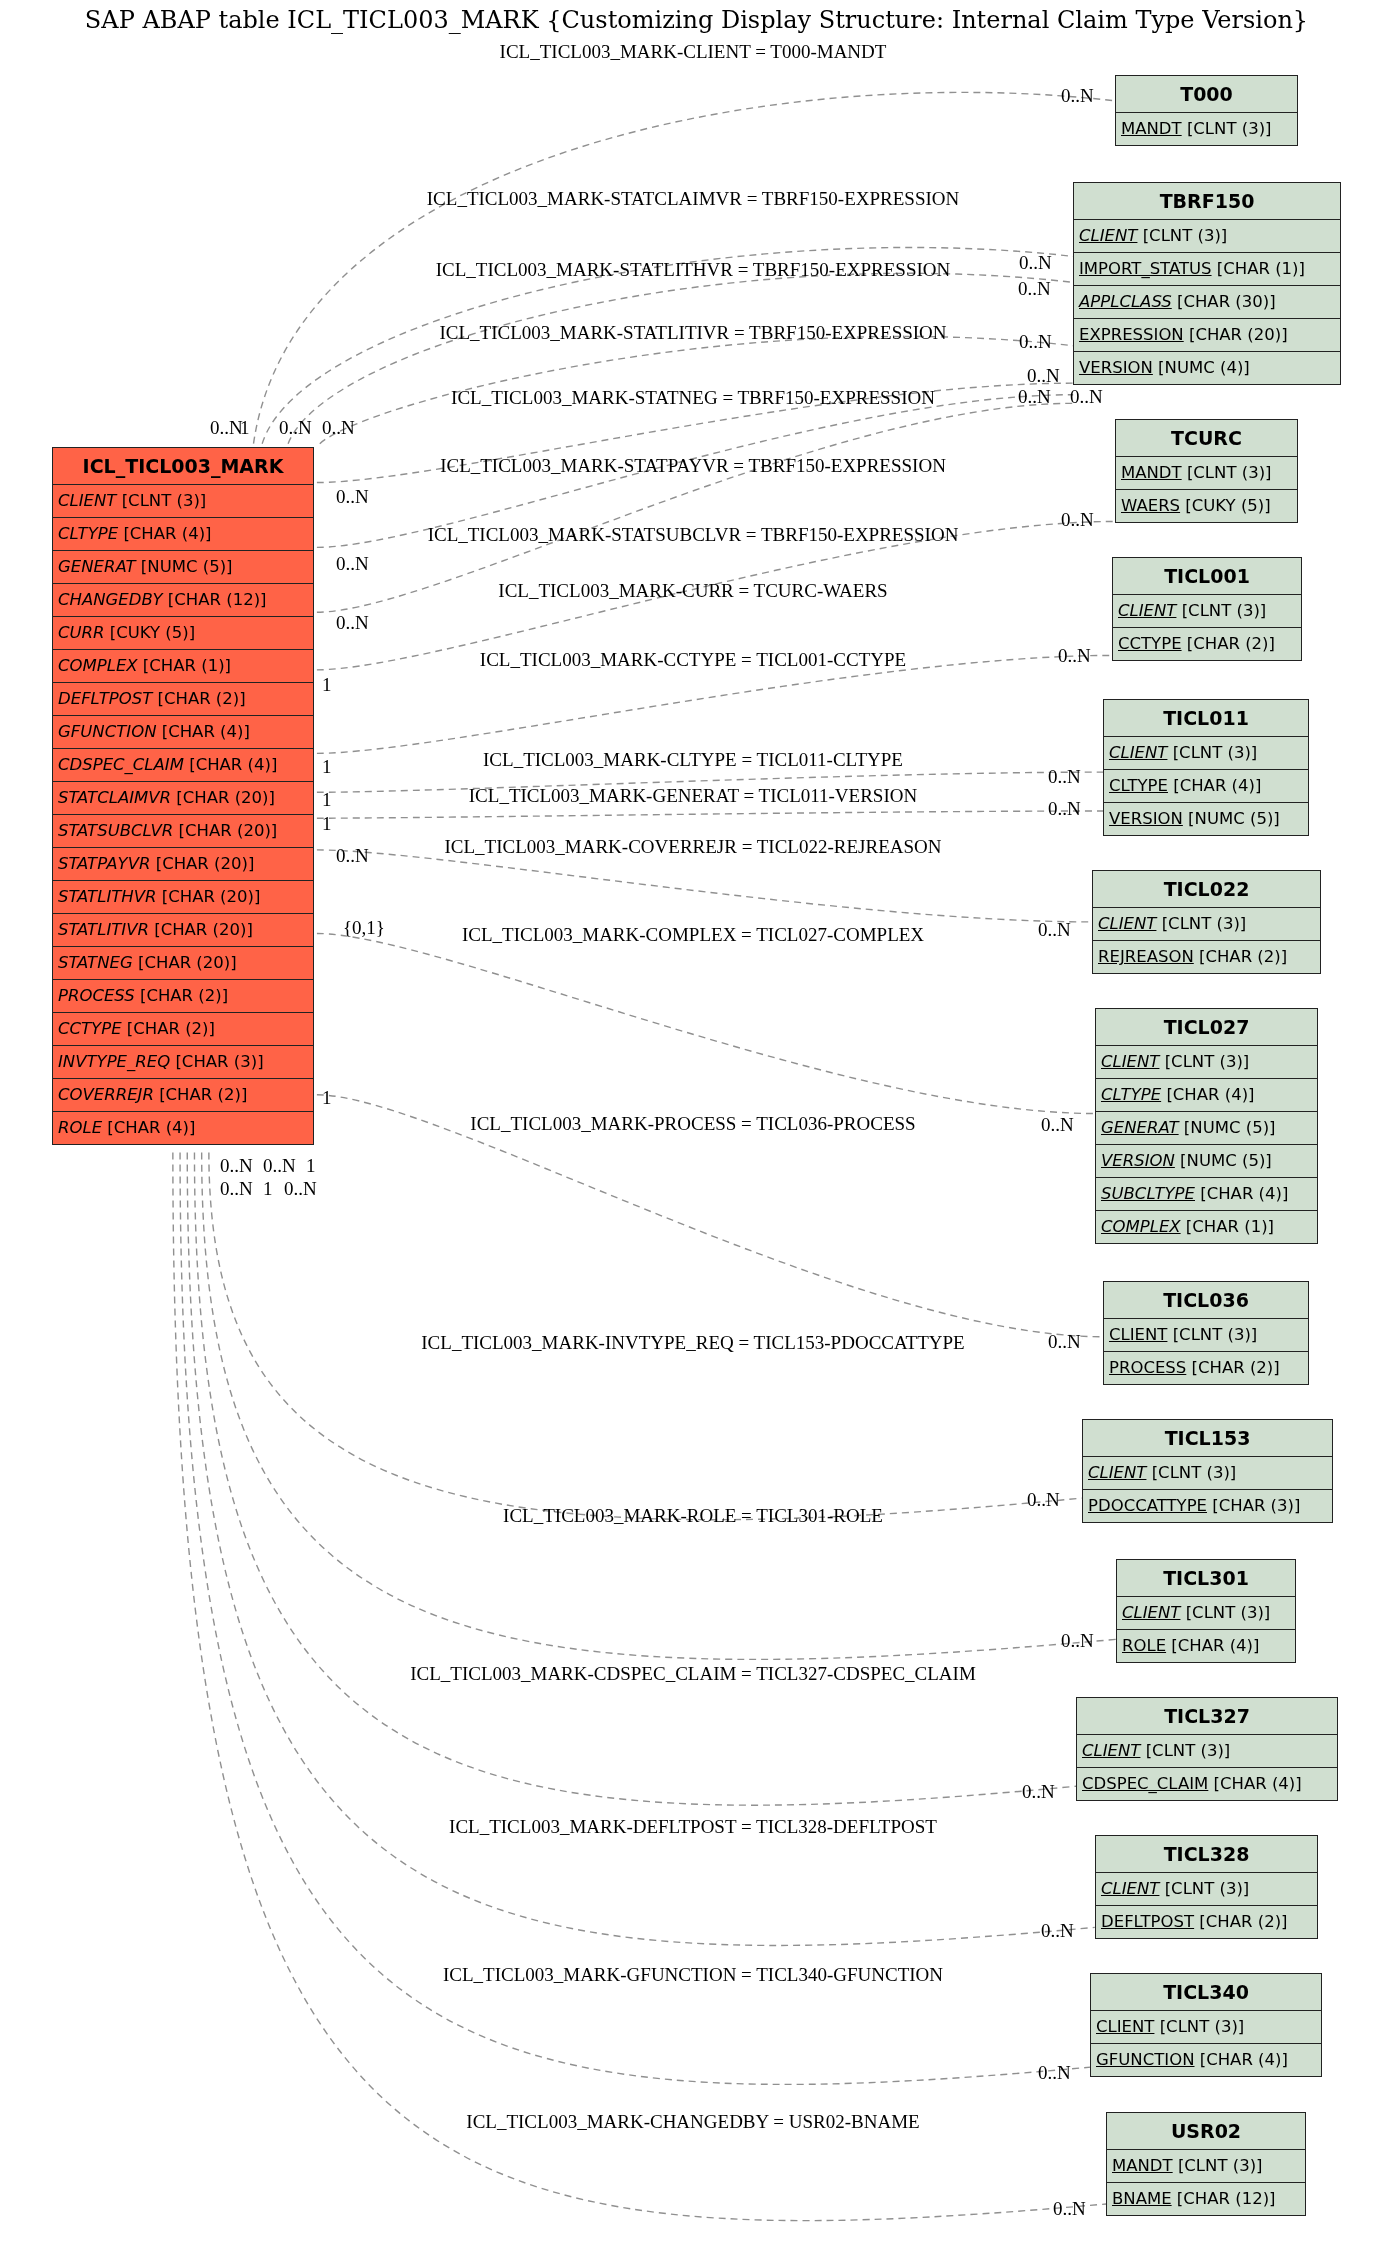 This screenshot has width=1393, height=2259. Describe the element at coordinates (1206, 1578) in the screenshot. I see `table-header: TICL301` at that location.